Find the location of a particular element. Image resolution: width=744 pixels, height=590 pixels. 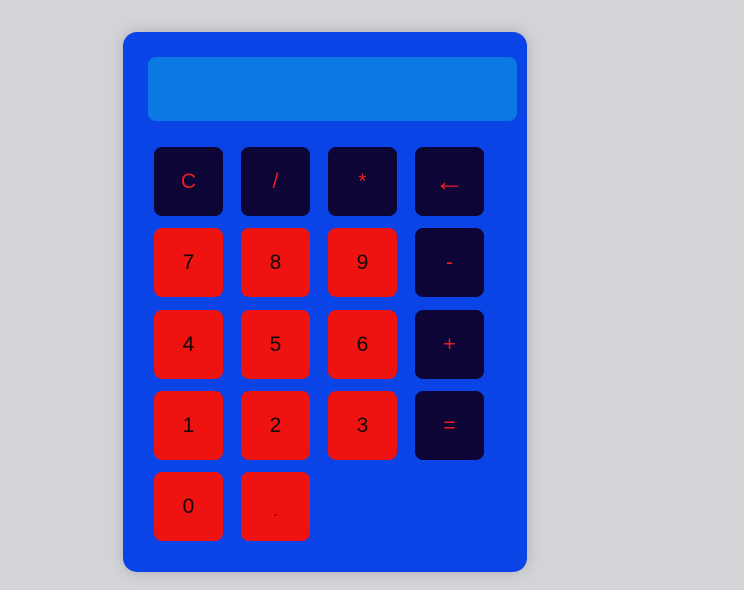

clear-button: C is located at coordinates (188, 181).